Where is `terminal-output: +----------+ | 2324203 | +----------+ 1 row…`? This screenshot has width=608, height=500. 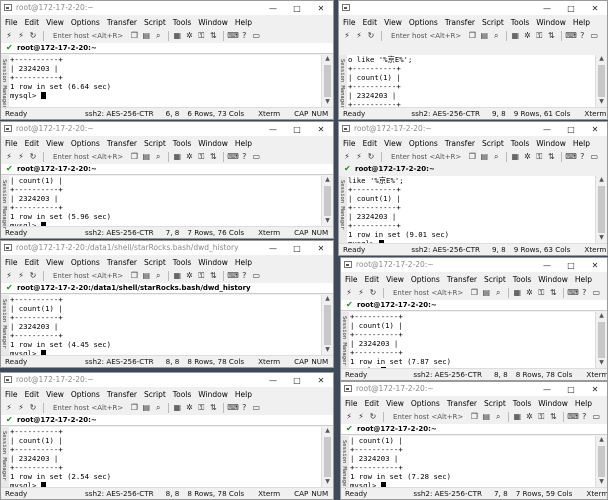 terminal-output: +----------+ | 2324203 | +----------+ 1 row… is located at coordinates (165, 81).